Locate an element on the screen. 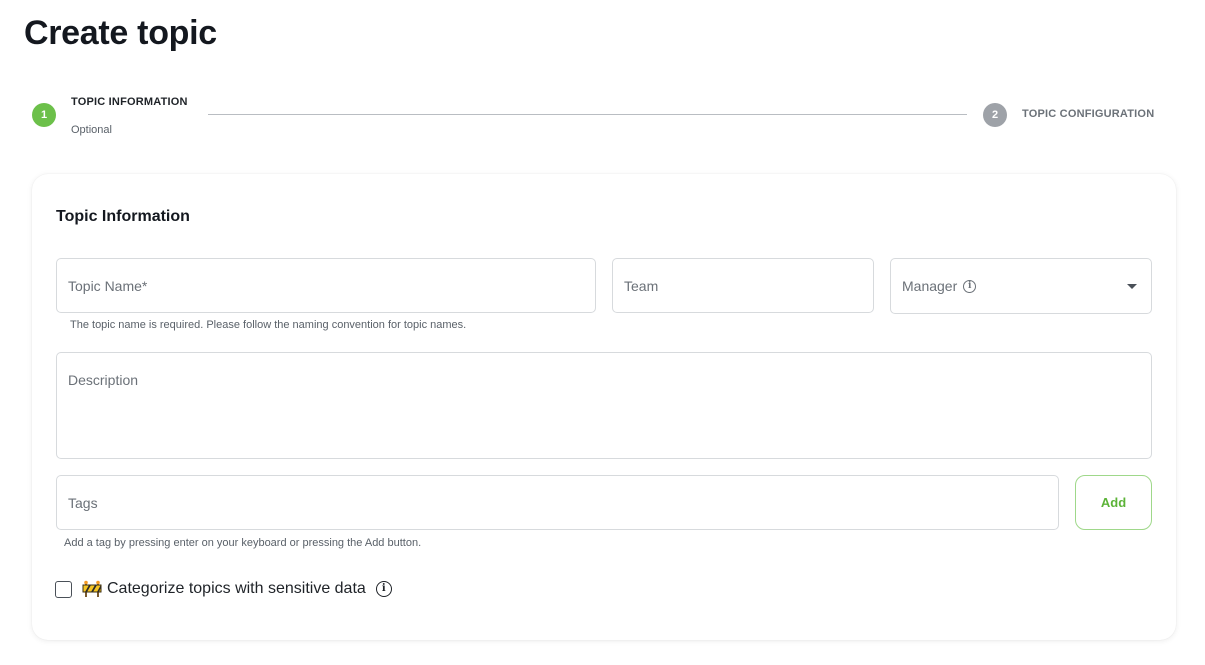 This screenshot has width=1205, height=665. team-input is located at coordinates (743, 285).